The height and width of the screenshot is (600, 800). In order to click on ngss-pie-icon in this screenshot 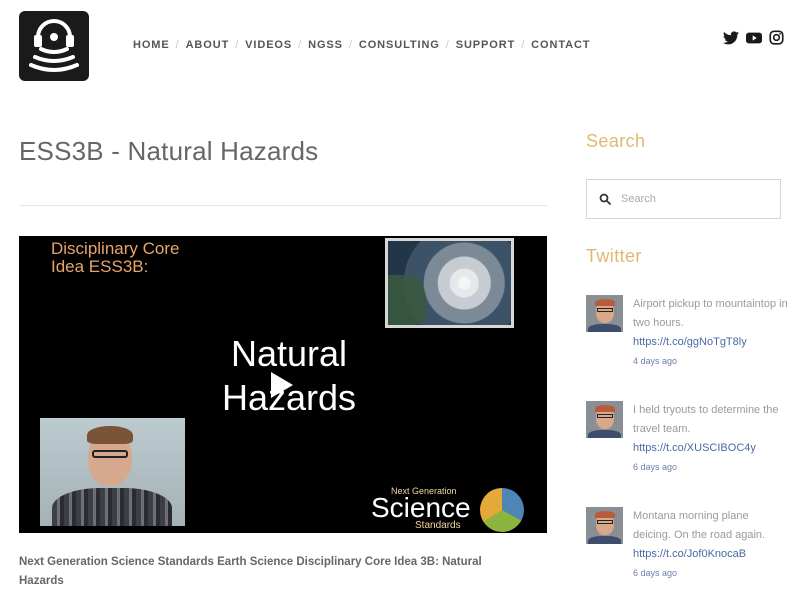, I will do `click(502, 510)`.